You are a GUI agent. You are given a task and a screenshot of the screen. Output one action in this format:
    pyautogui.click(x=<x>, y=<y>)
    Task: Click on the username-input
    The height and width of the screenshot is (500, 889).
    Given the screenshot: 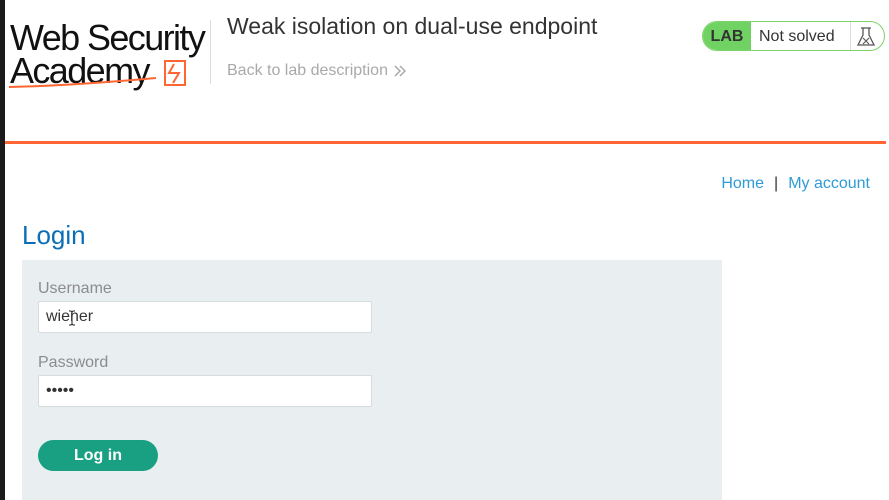 What is the action you would take?
    pyautogui.click(x=205, y=317)
    